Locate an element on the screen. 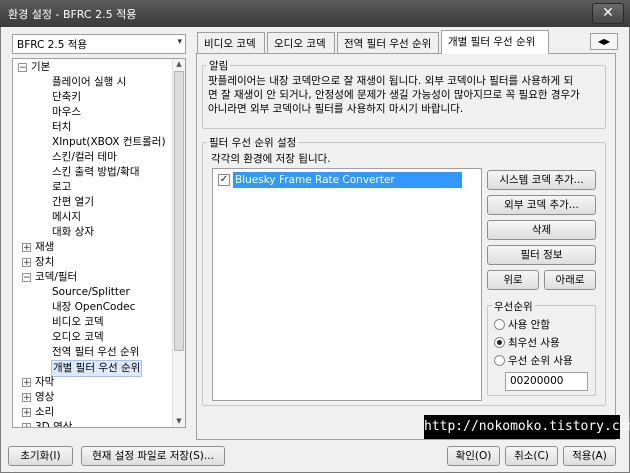  scroll-down-icon: ▼ is located at coordinates (179, 421).